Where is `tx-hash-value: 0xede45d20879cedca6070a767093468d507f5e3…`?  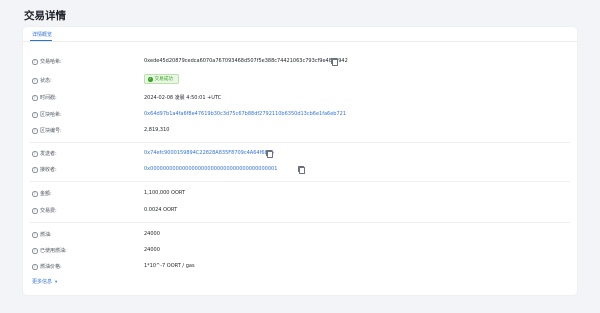 tx-hash-value: 0xede45d20879cedca6070a767093468d507f5e3… is located at coordinates (246, 61).